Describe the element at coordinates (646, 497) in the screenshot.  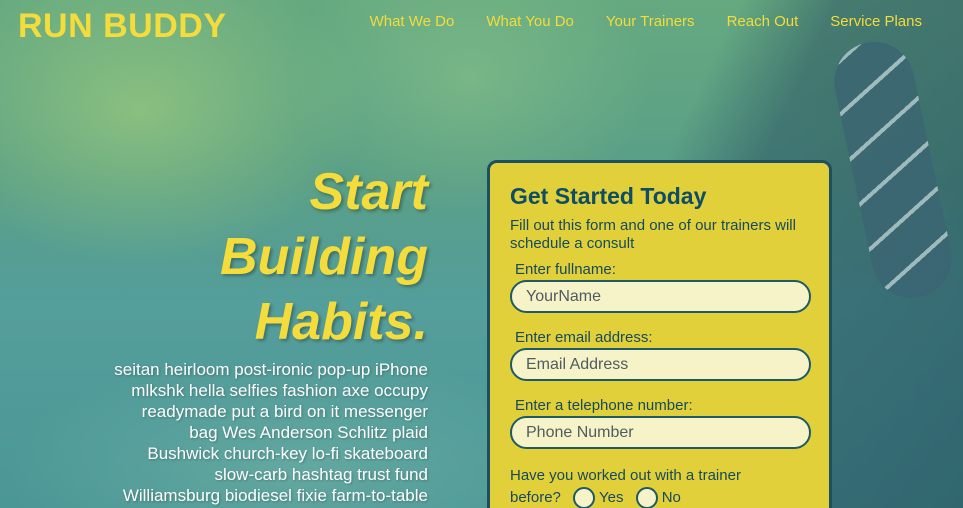
I see `no-radio` at that location.